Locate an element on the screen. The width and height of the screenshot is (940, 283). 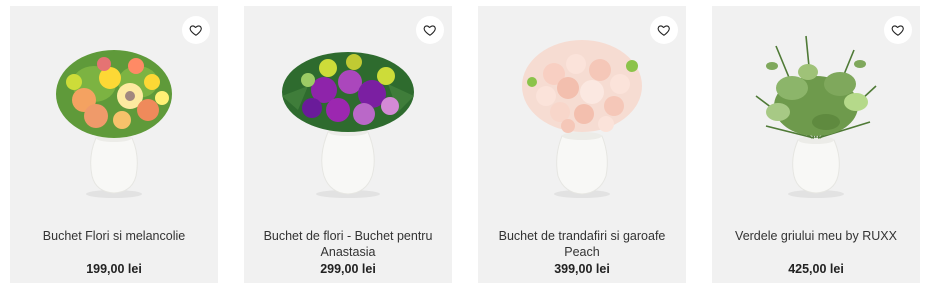
product-price: 399,00 lei is located at coordinates (582, 269).